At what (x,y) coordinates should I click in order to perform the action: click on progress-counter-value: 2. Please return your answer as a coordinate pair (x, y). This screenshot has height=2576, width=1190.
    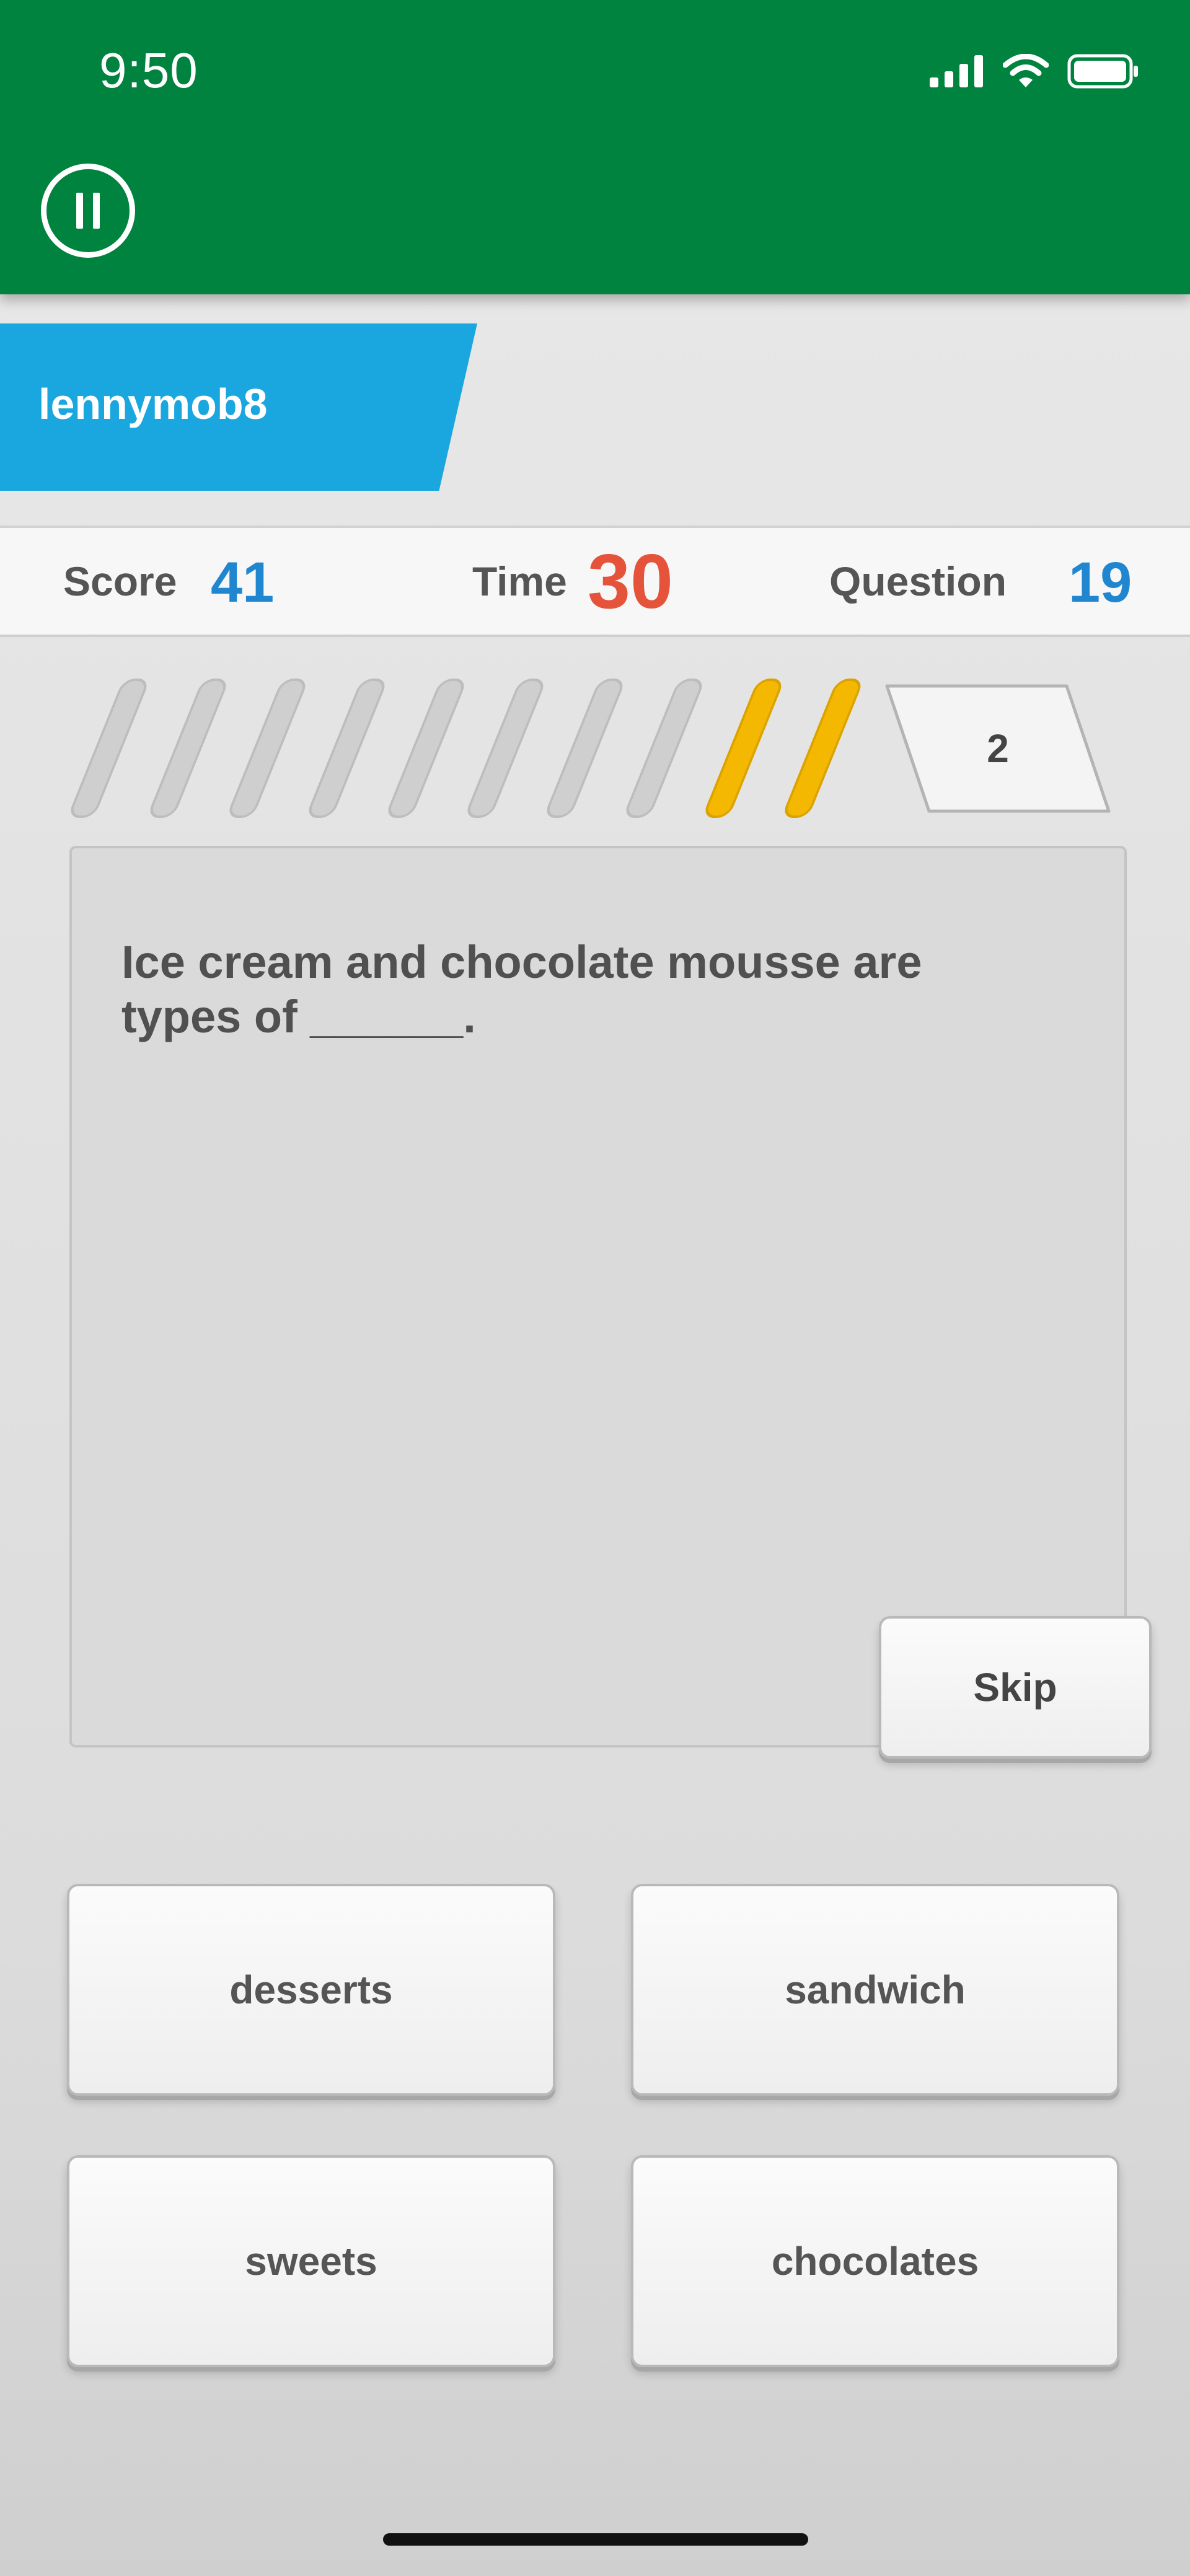
    Looking at the image, I should click on (998, 749).